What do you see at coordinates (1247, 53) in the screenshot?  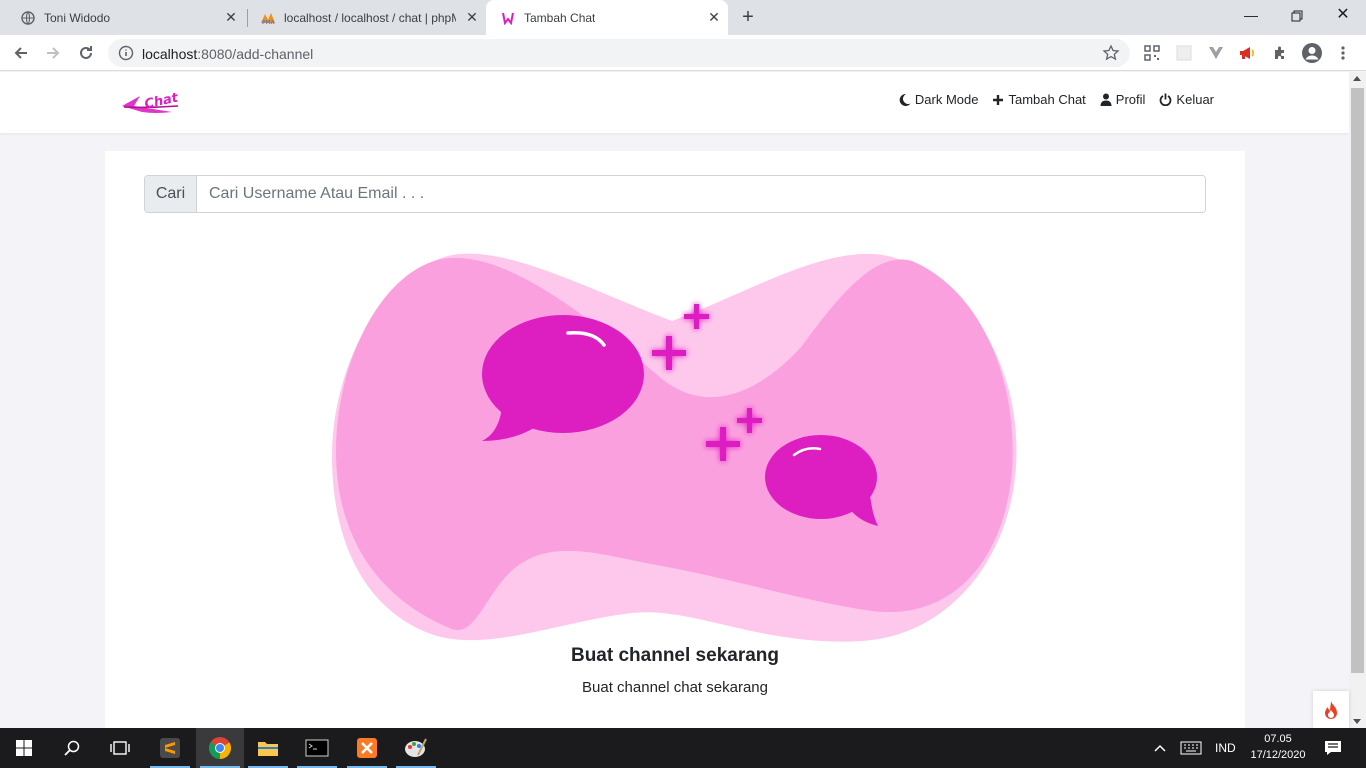 I see `megaphone-extension-icon` at bounding box center [1247, 53].